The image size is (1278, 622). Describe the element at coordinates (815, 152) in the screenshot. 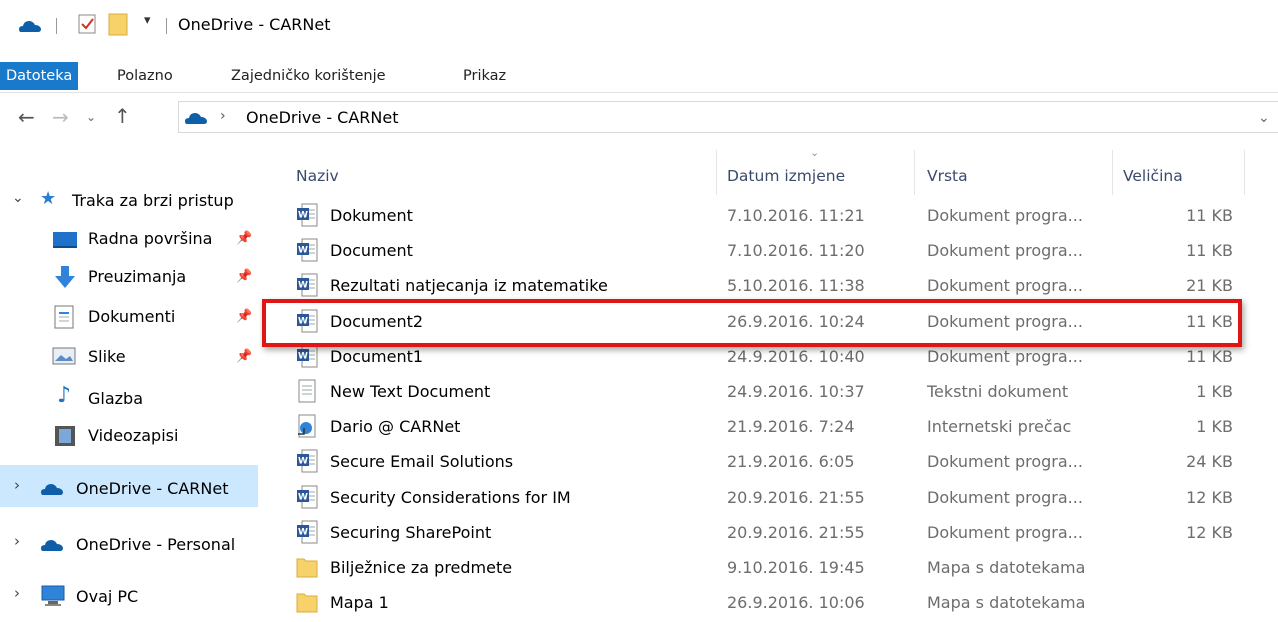

I see `sort-chevron-icon: ⌄` at that location.